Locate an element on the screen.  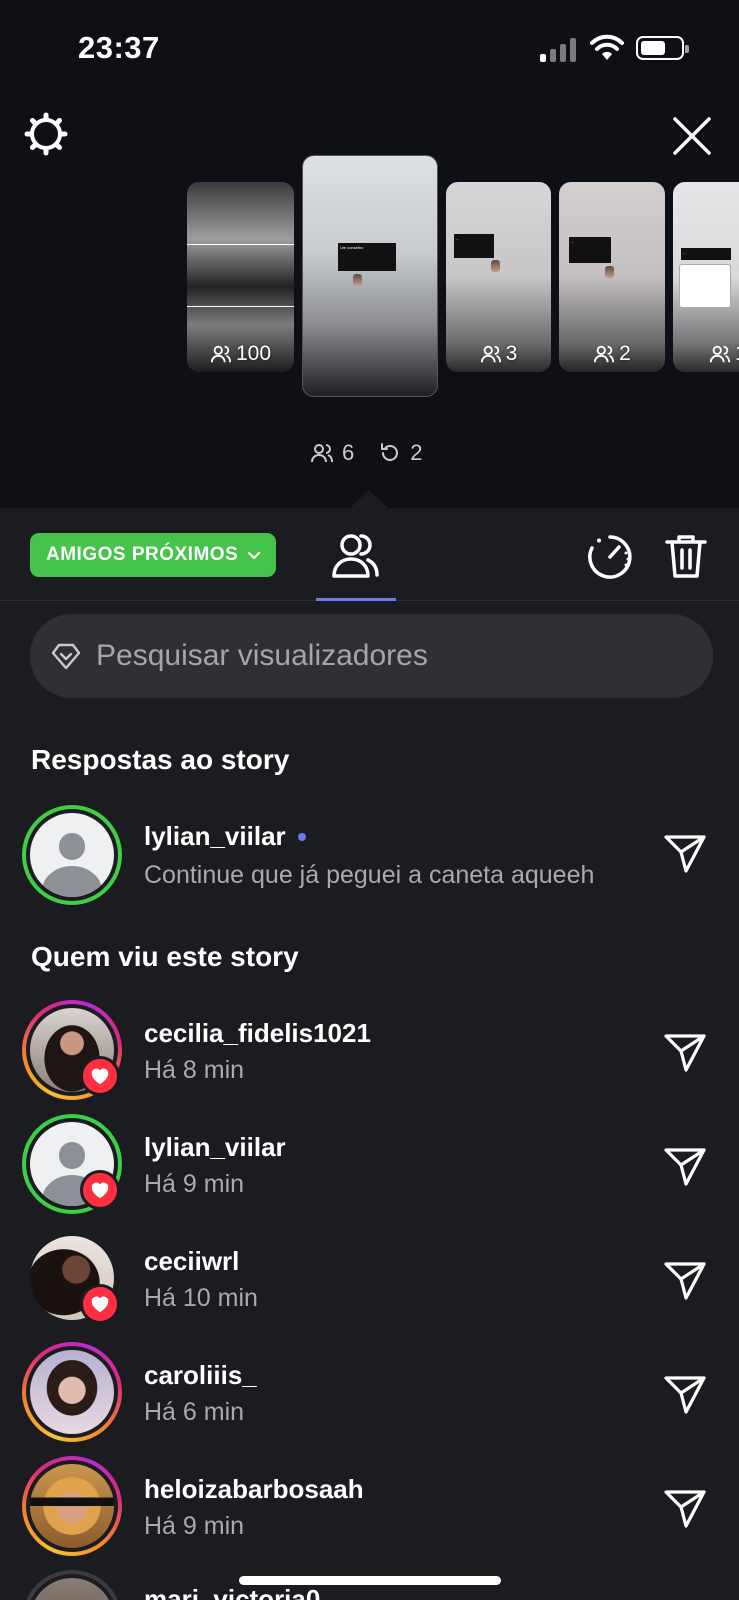
story-viewer-count: 2 is located at coordinates (612, 354).